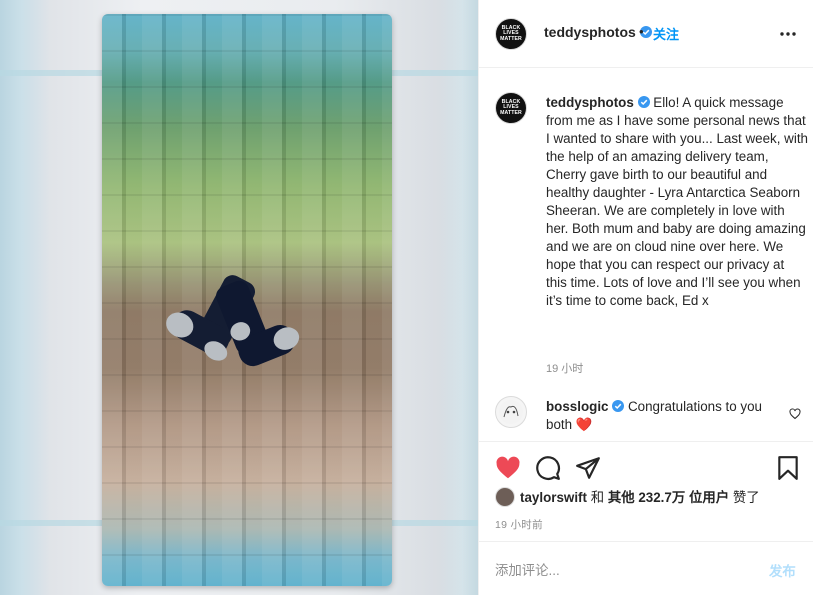 The width and height of the screenshot is (813, 595). What do you see at coordinates (782, 570) in the screenshot?
I see `post-comment-button: 发布` at bounding box center [782, 570].